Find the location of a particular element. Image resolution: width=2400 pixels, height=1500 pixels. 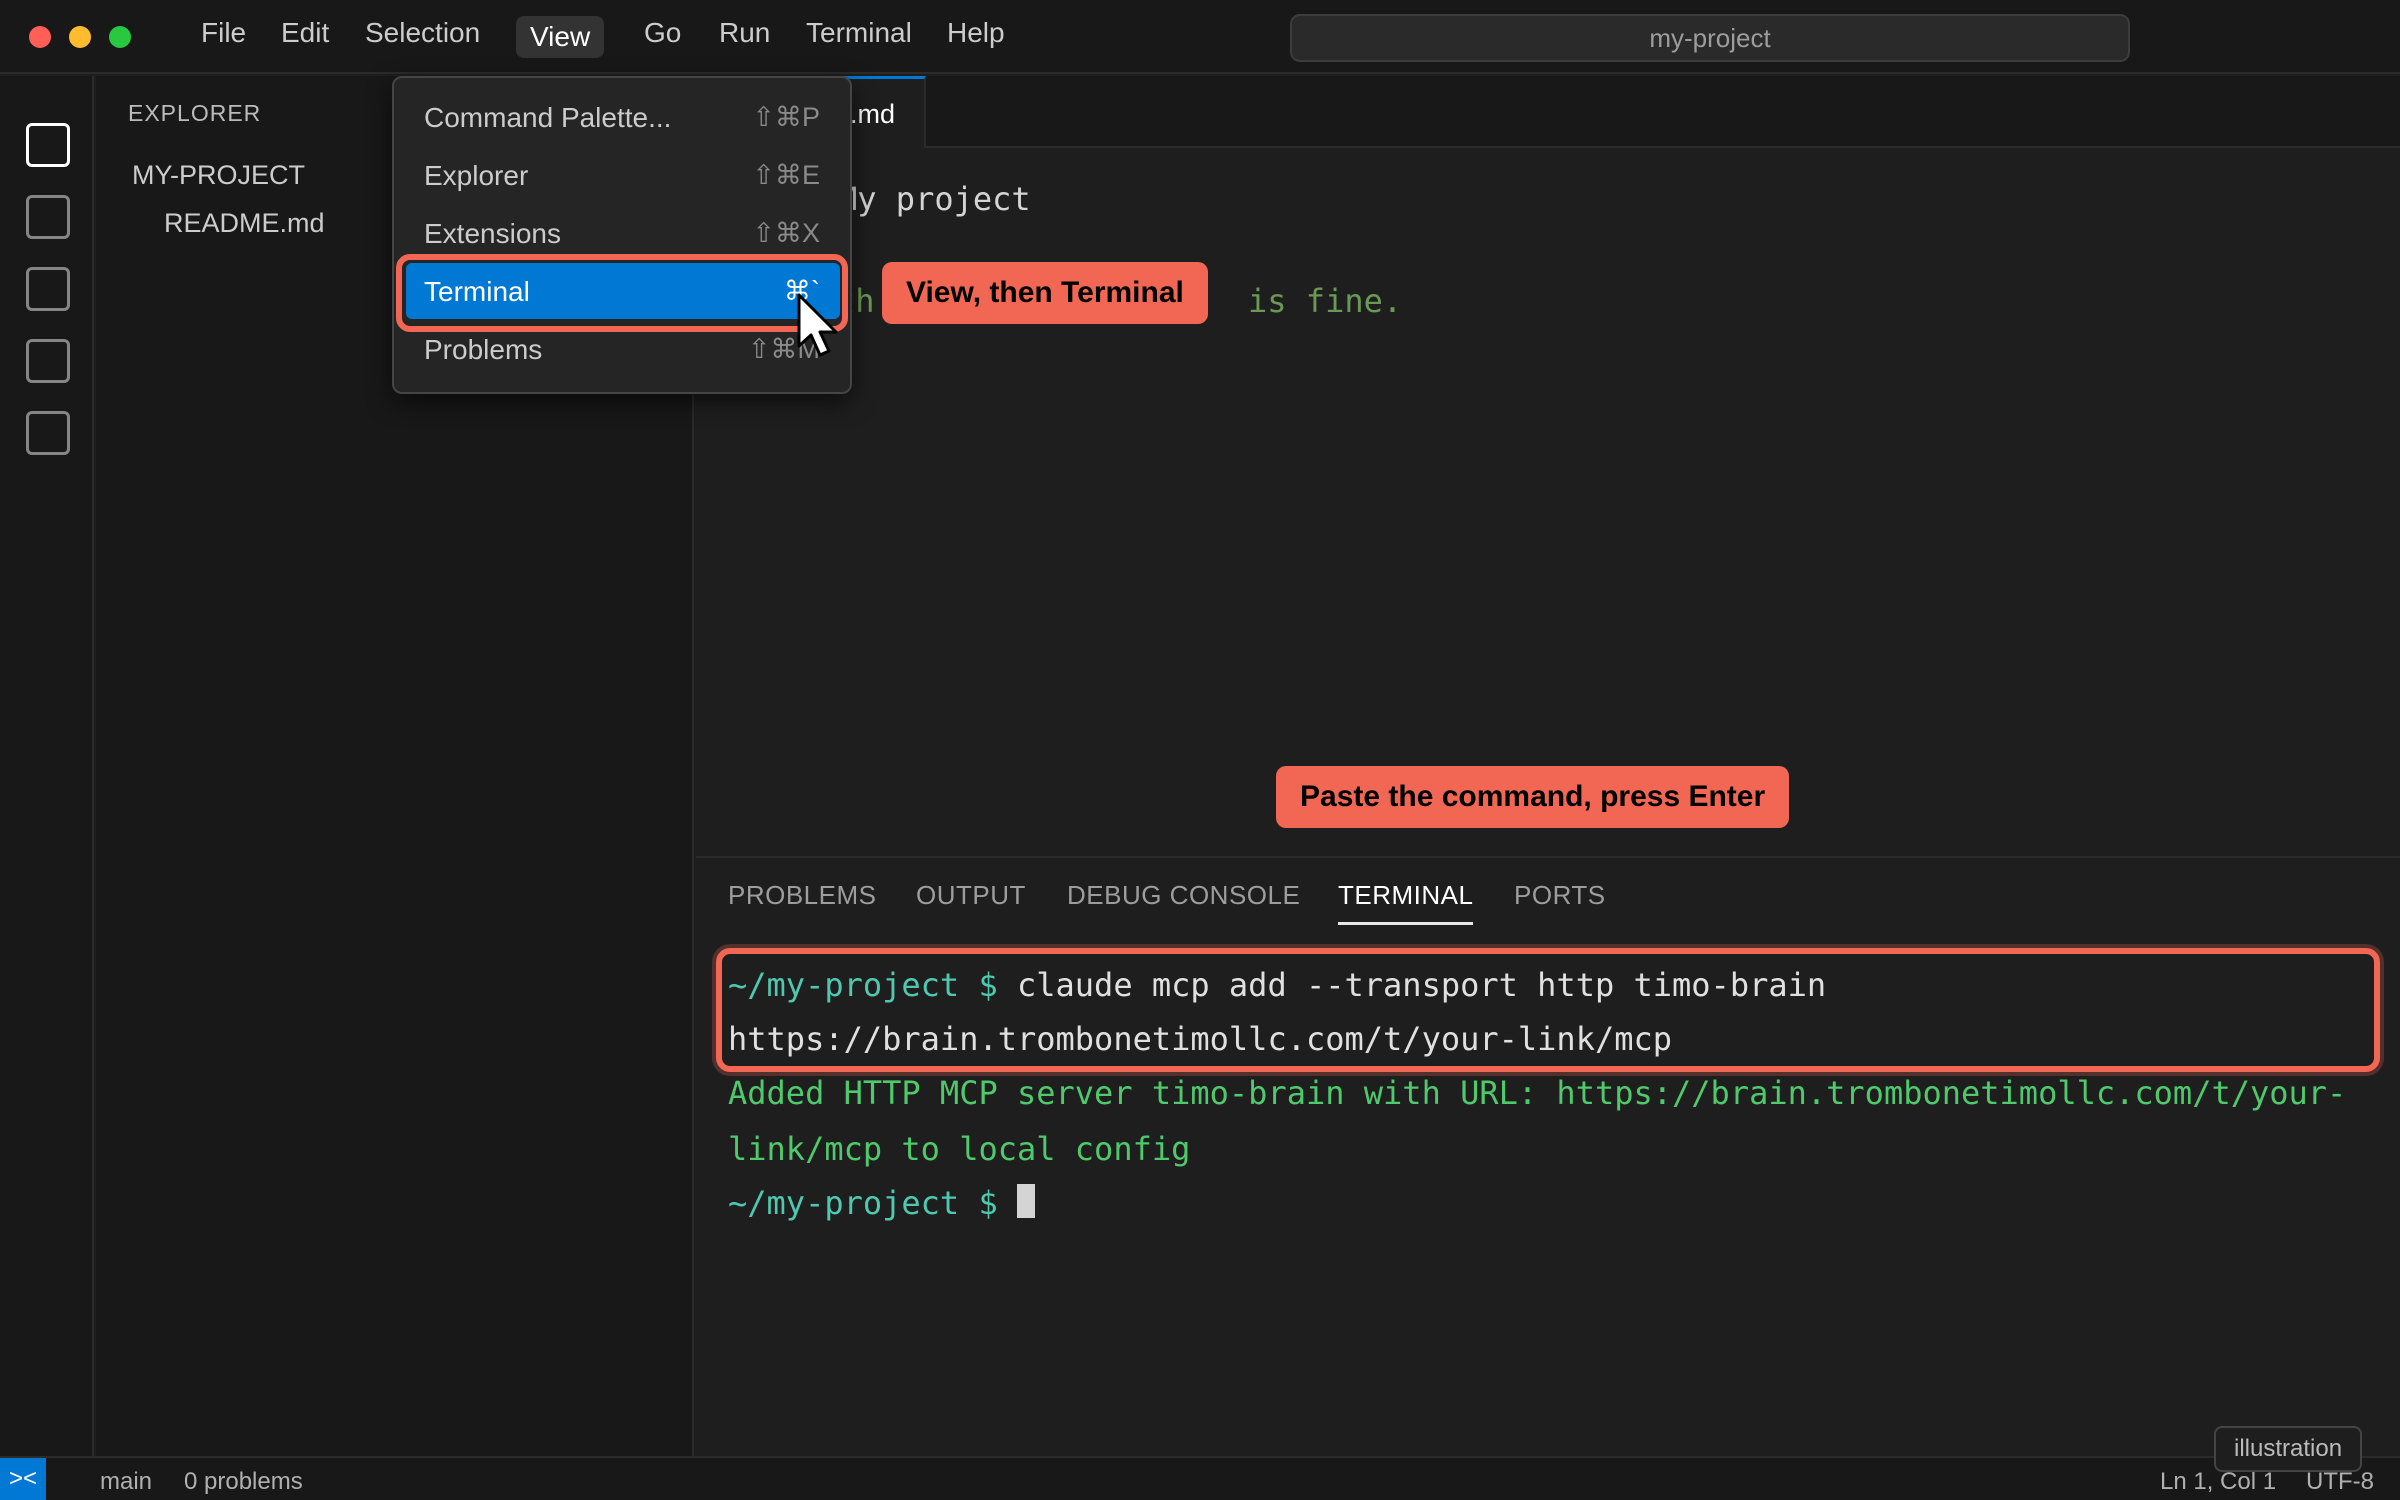

activity-bar is located at coordinates (47, 766).